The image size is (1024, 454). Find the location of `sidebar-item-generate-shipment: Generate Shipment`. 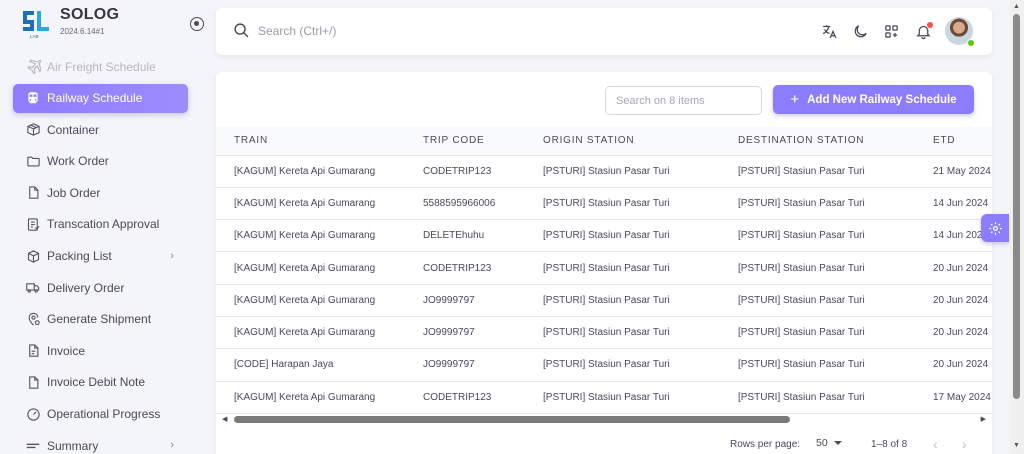

sidebar-item-generate-shipment: Generate Shipment is located at coordinates (100, 319).